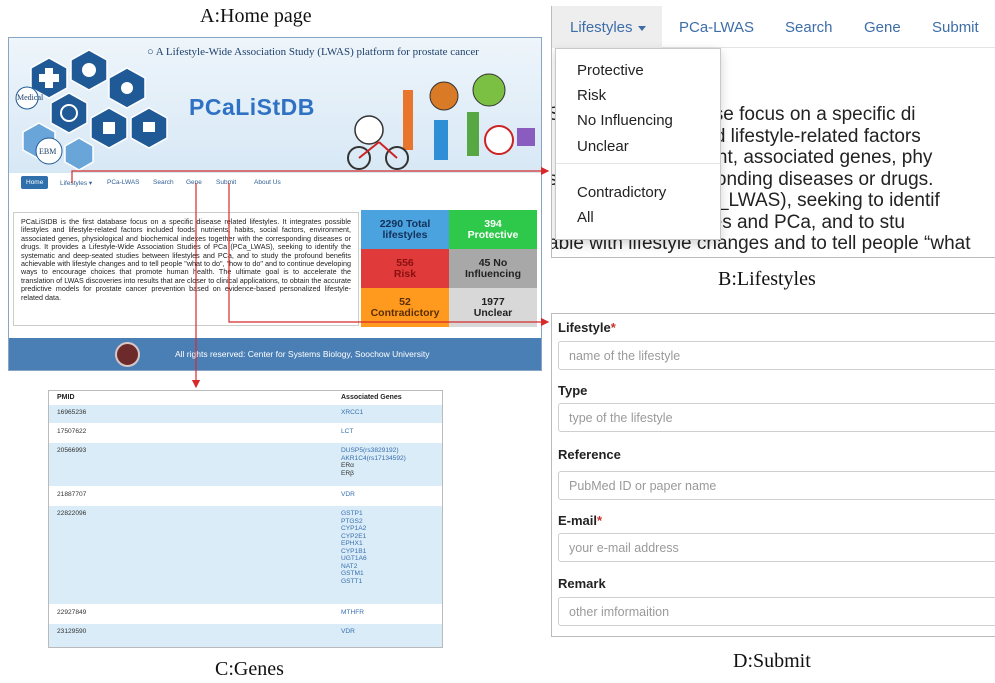 The height and width of the screenshot is (683, 995). I want to click on lifestyles-nav: Lifestyles PCa-LWAS Search Gene Submit, so click(773, 27).